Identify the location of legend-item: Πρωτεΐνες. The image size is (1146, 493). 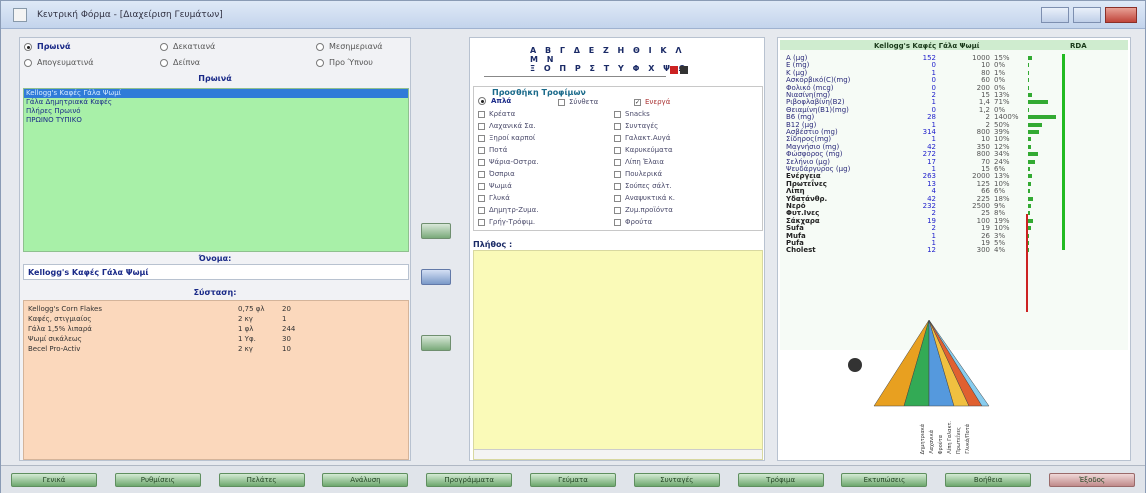
(959, 440).